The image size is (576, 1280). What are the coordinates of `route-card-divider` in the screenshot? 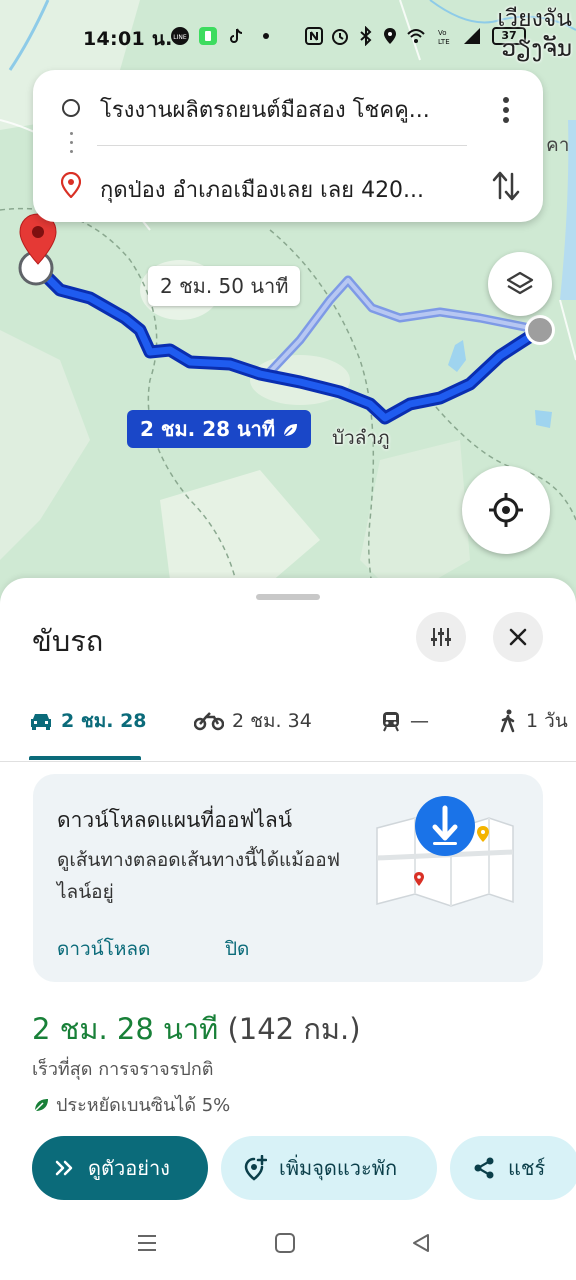 It's located at (282, 145).